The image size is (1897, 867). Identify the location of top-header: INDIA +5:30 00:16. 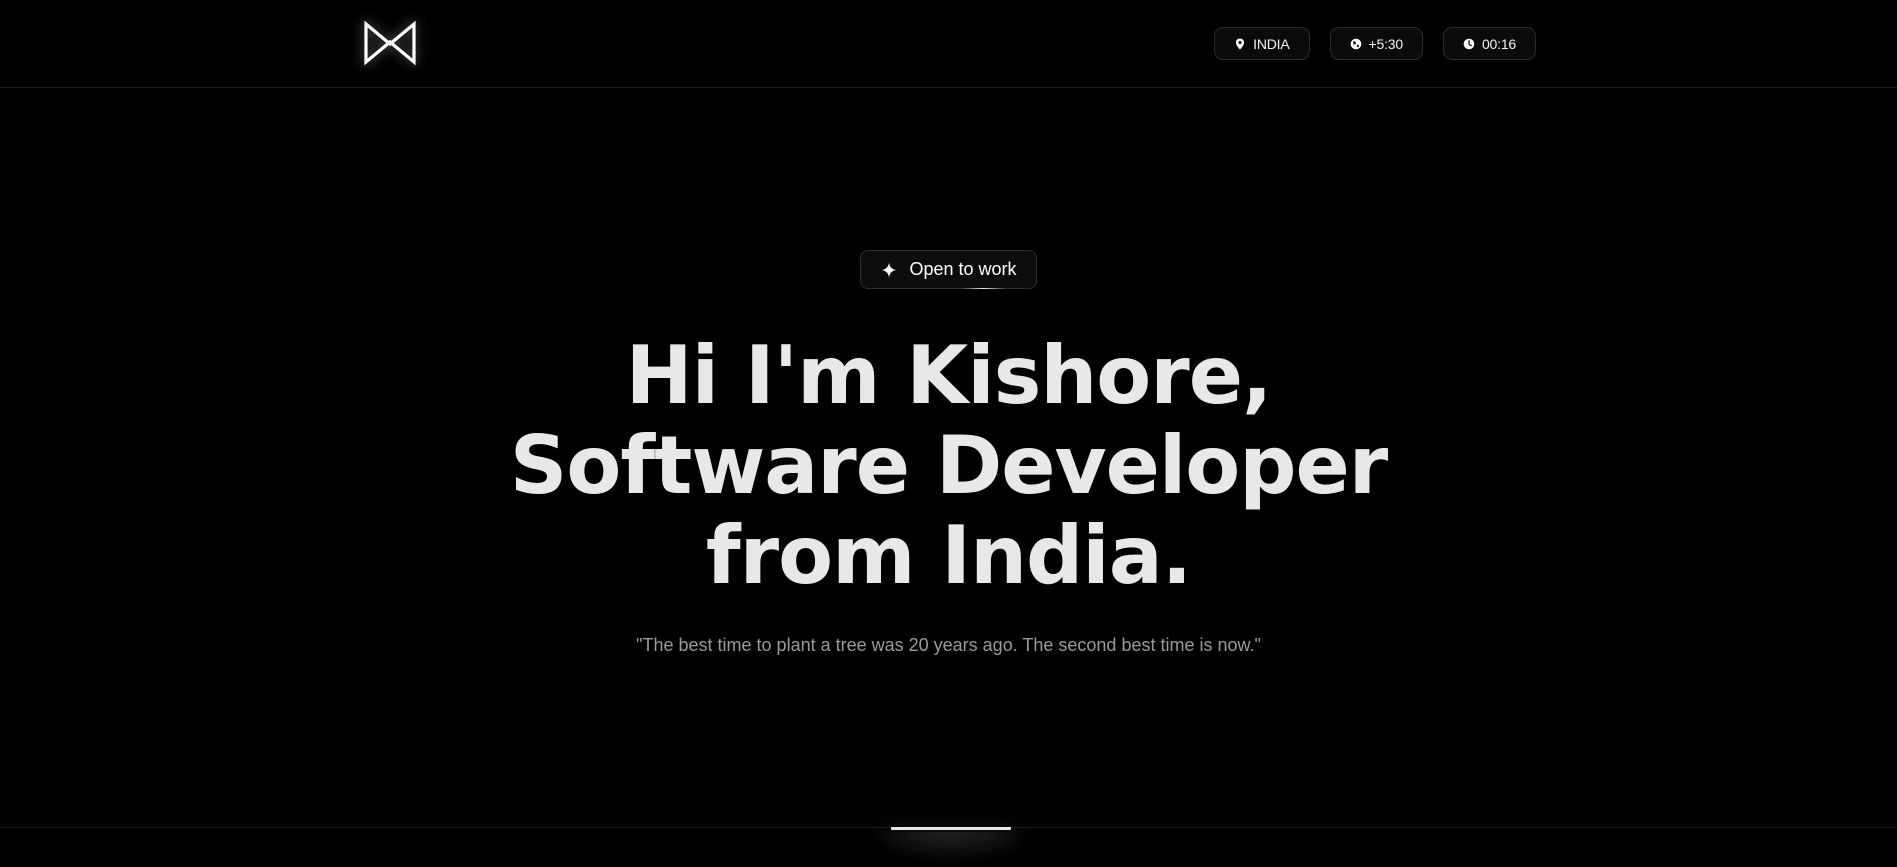
(948, 44).